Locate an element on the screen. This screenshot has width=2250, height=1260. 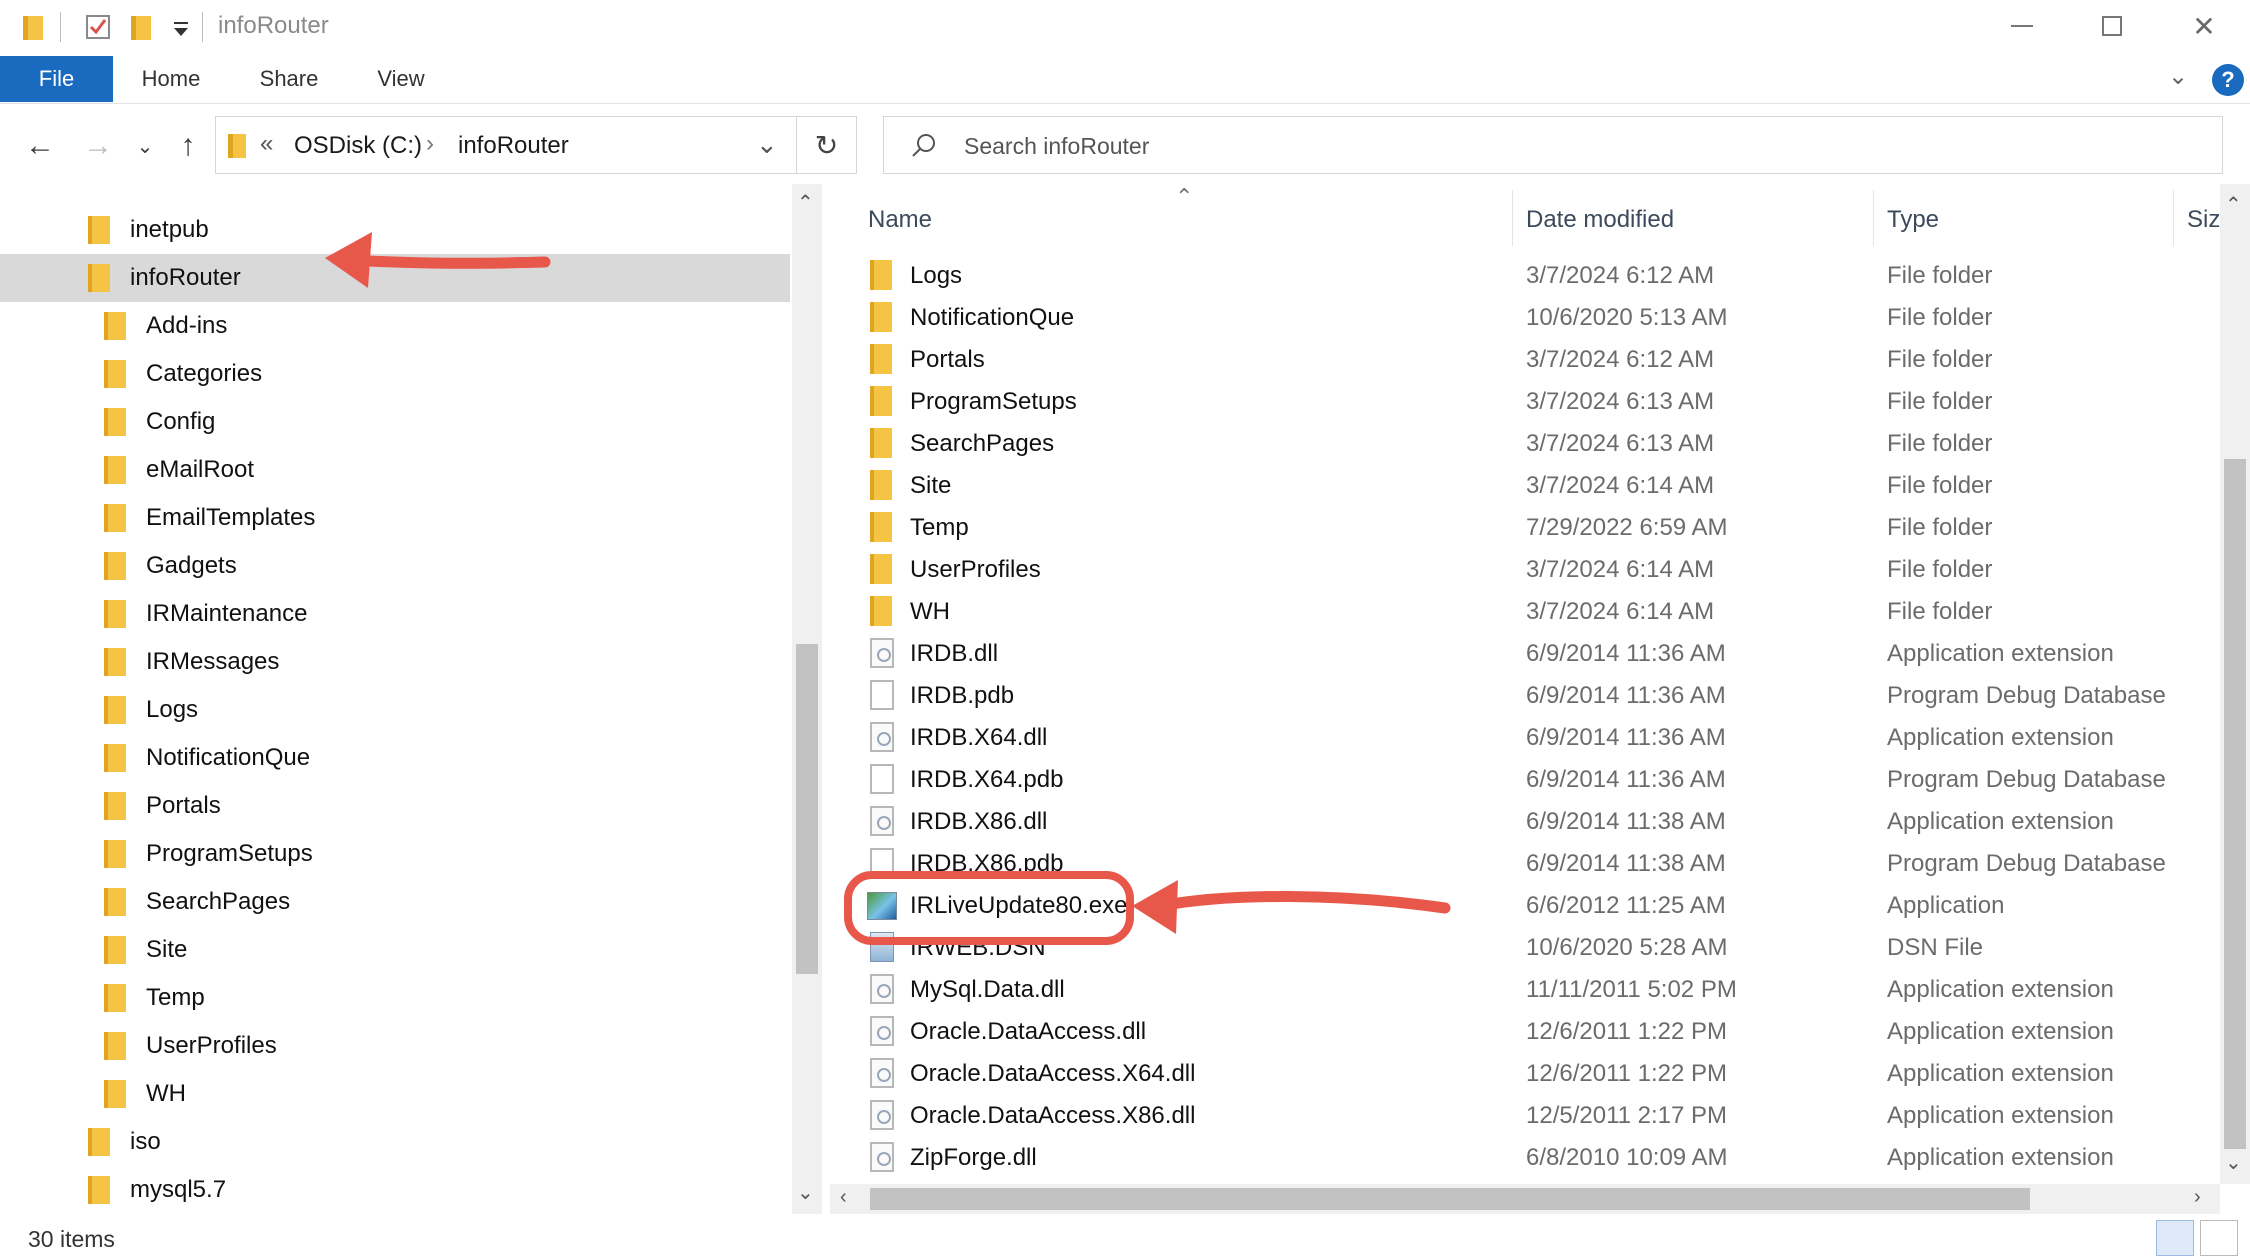
refresh-button: ↻ is located at coordinates (827, 145).